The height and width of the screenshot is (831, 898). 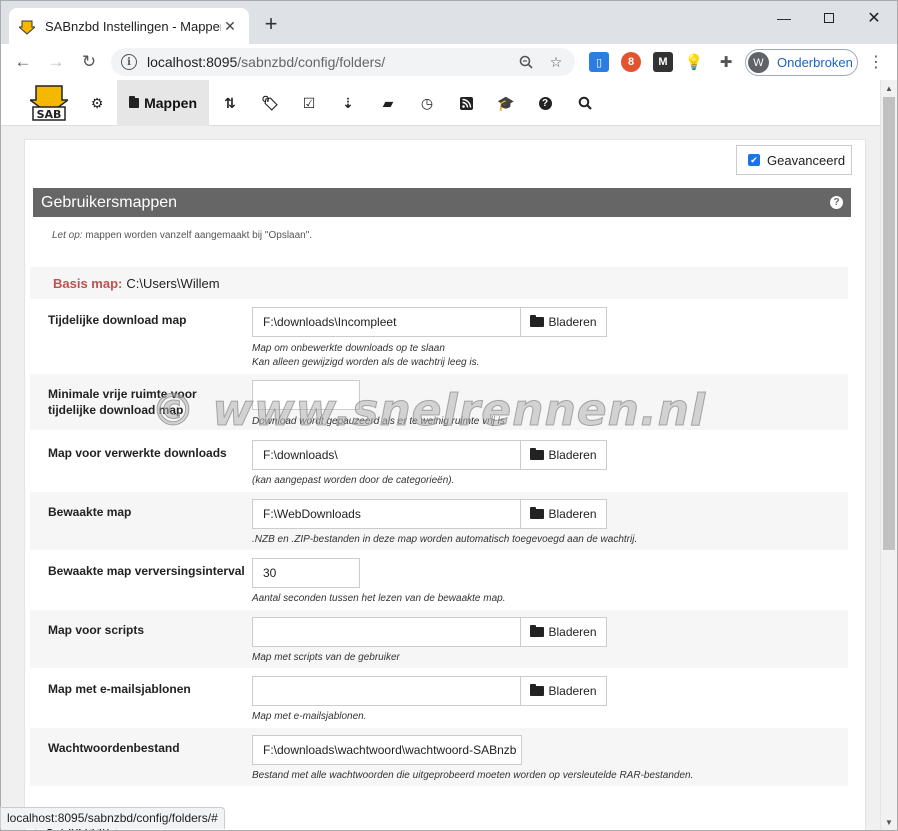 What do you see at coordinates (97, 103) in the screenshot?
I see `nav-config-gear-icon: ⚙` at bounding box center [97, 103].